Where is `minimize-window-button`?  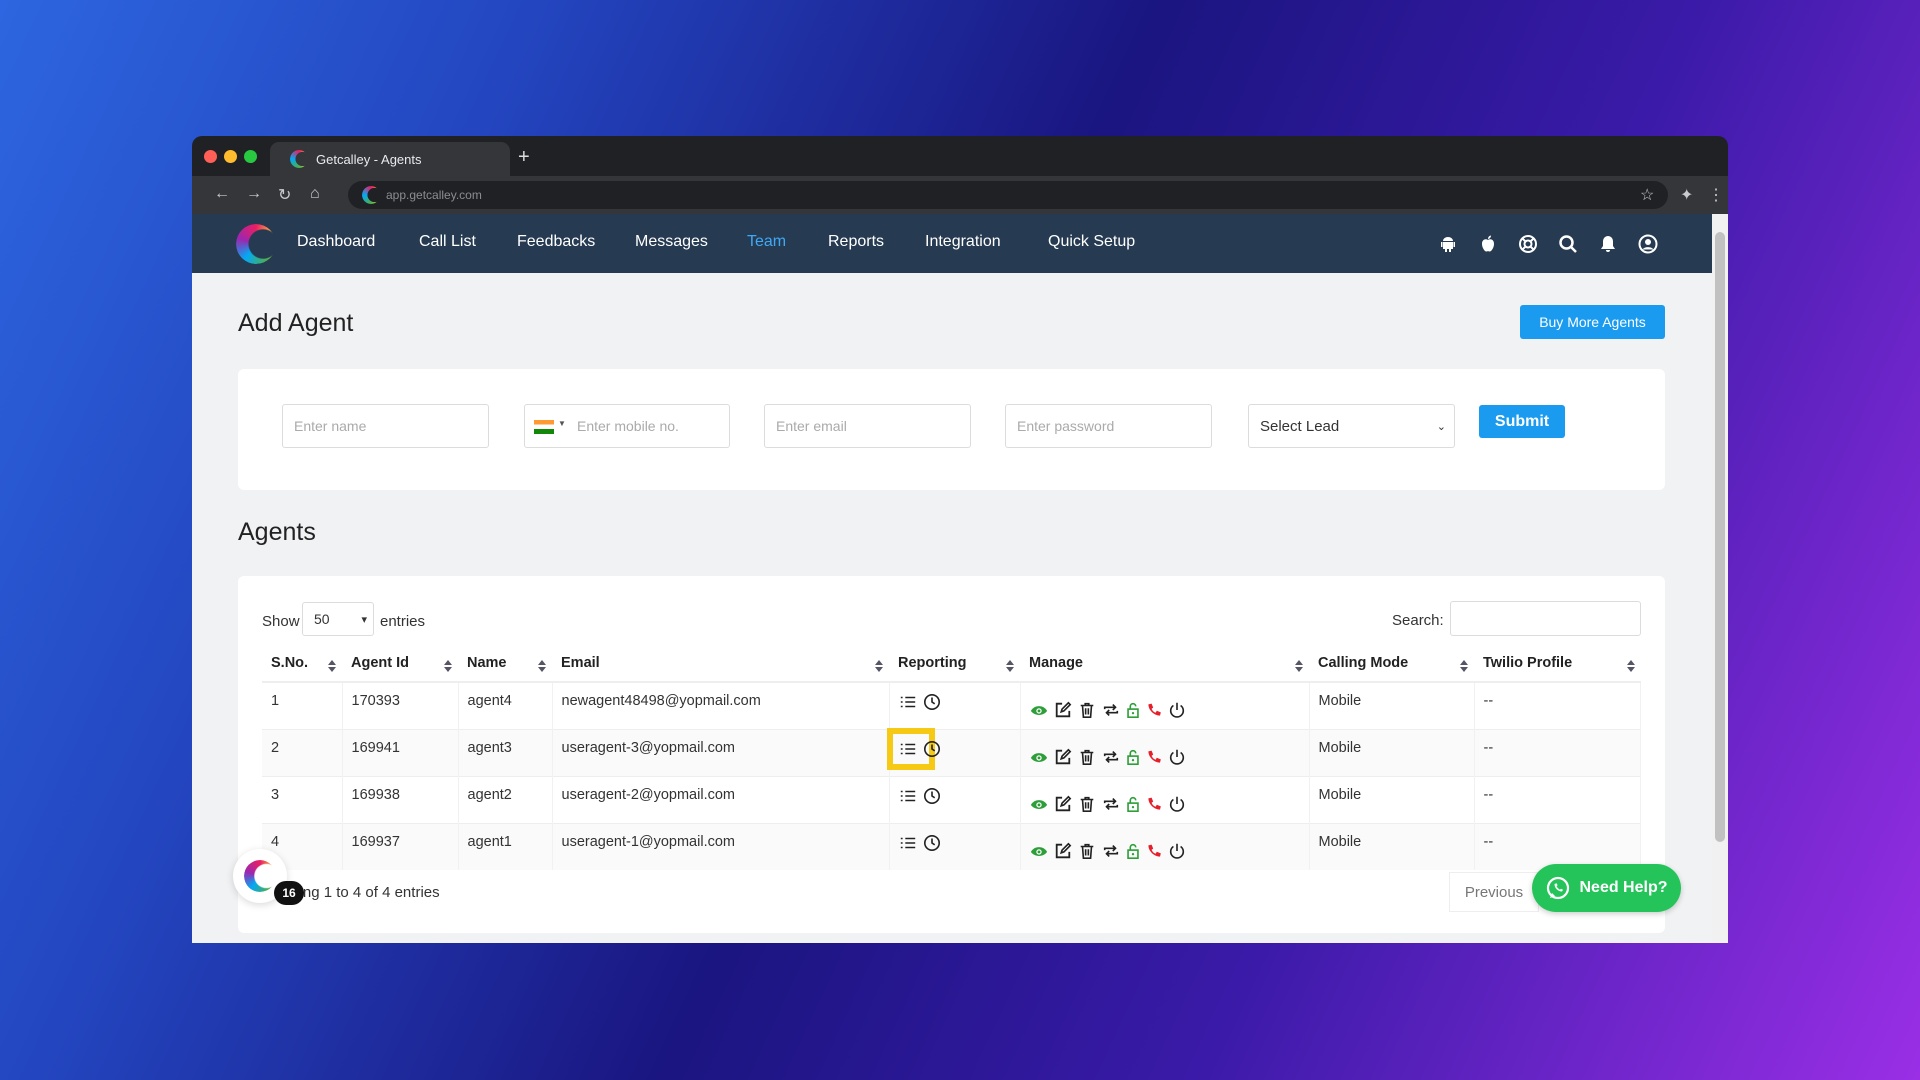
minimize-window-button is located at coordinates (230, 156).